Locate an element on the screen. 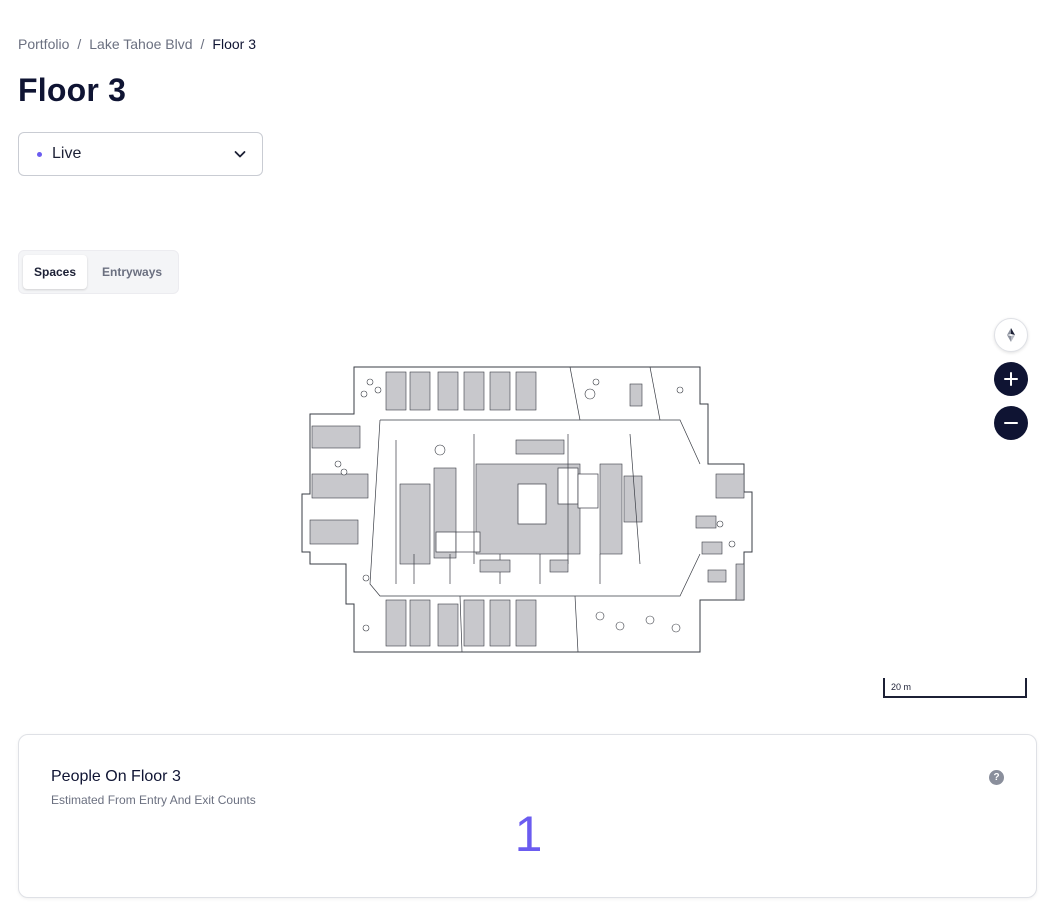  plus-icon is located at coordinates (1011, 379).